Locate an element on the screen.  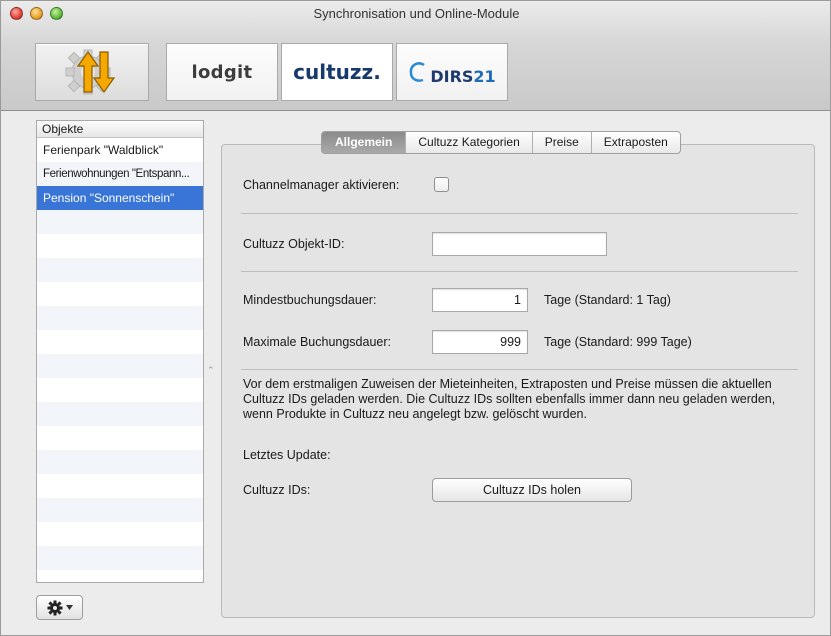
mindest-field: 1 is located at coordinates (480, 300).